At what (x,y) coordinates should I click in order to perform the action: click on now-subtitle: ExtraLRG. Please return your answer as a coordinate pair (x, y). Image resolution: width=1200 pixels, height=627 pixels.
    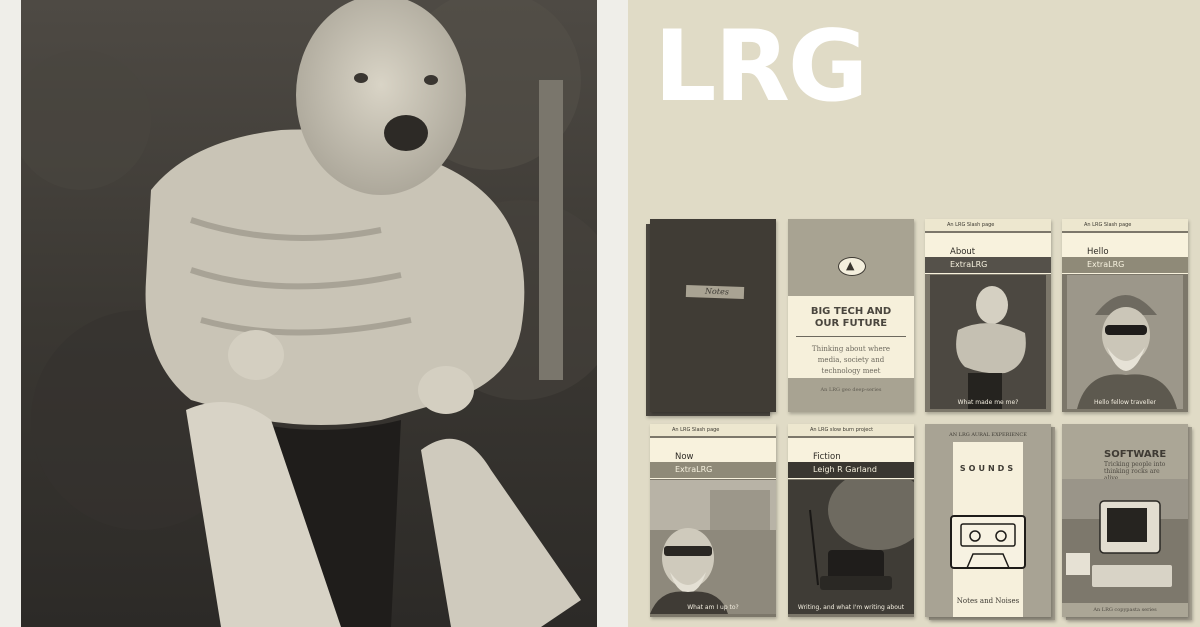
    Looking at the image, I should click on (694, 469).